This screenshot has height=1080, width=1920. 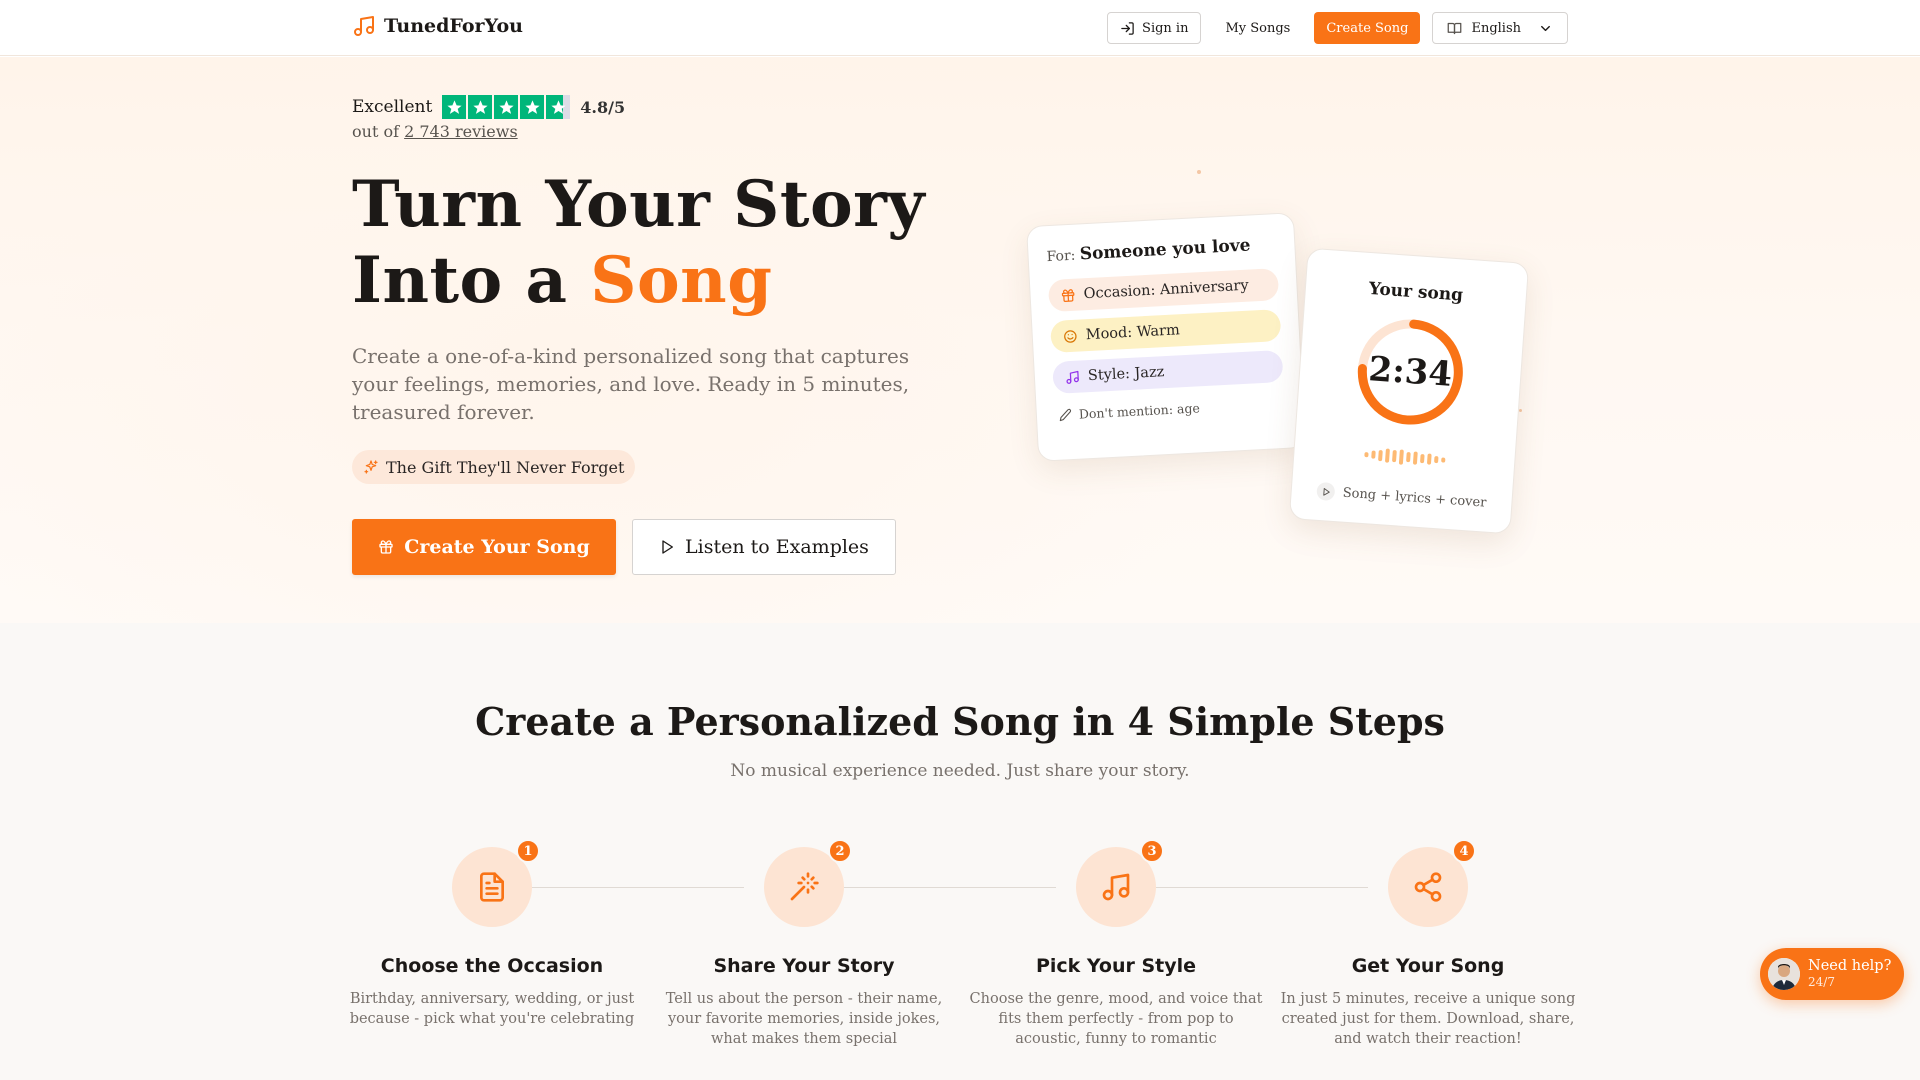 What do you see at coordinates (1165, 28) in the screenshot?
I see `sign-in-label: Sign in` at bounding box center [1165, 28].